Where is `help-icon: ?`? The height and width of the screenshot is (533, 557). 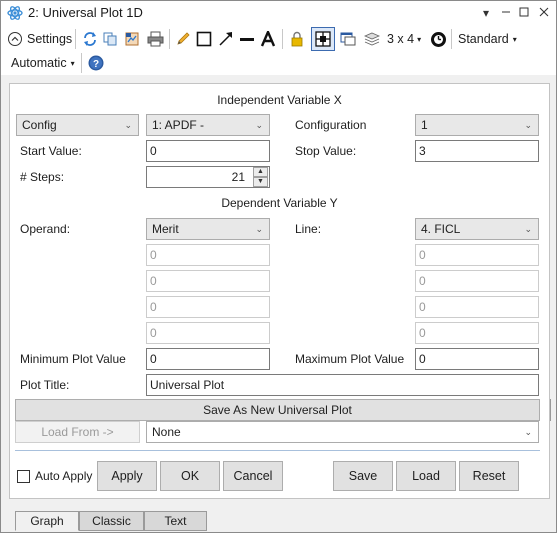 help-icon: ? is located at coordinates (96, 63).